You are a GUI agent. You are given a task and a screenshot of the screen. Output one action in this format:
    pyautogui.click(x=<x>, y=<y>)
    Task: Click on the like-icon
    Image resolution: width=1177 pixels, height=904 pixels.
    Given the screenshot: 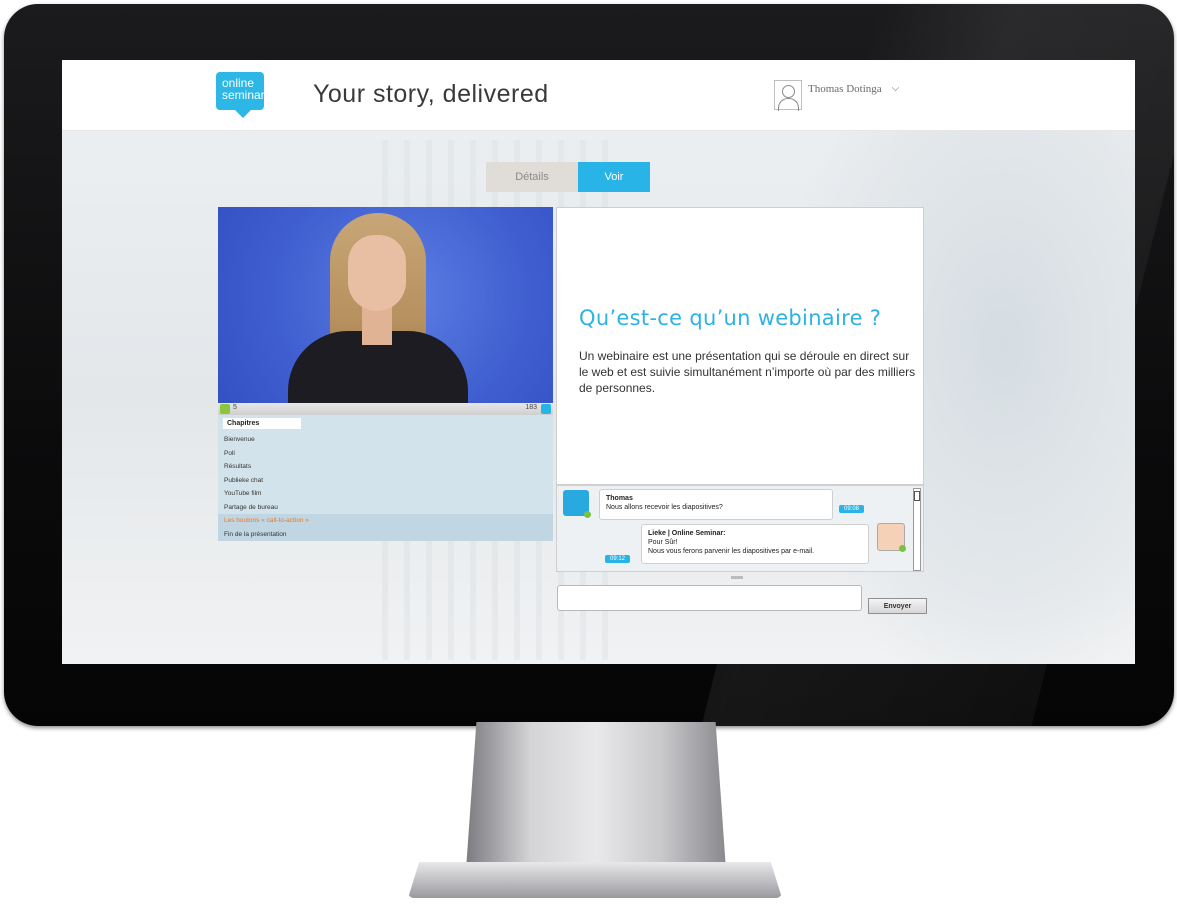 What is the action you would take?
    pyautogui.click(x=225, y=409)
    